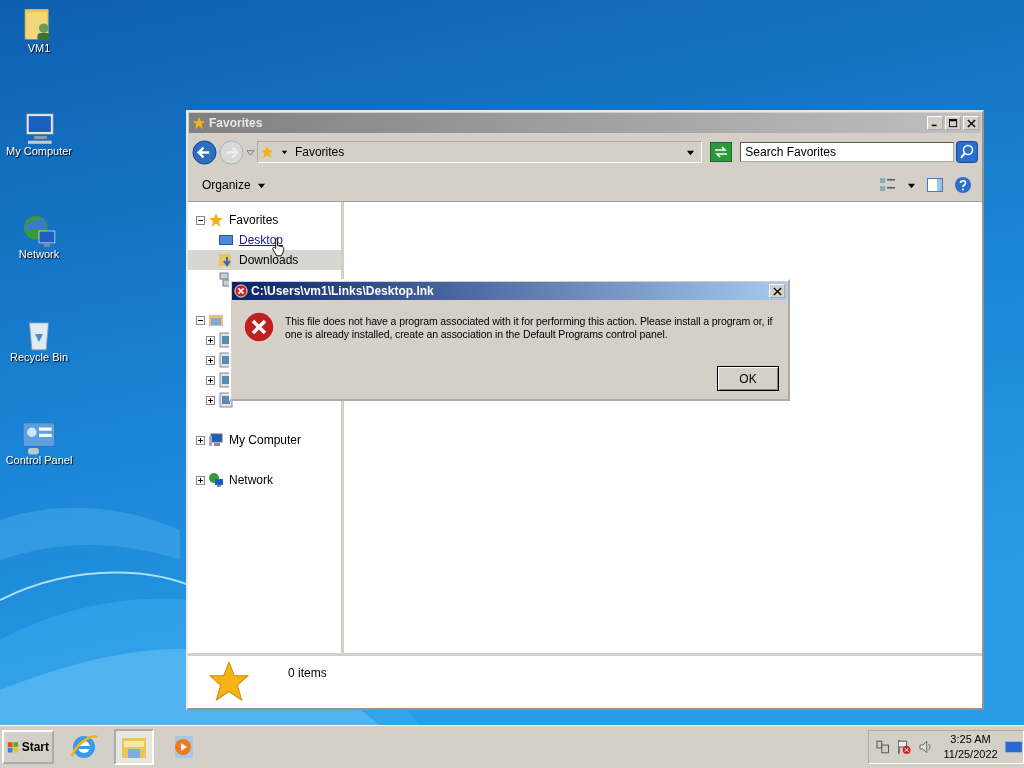 The width and height of the screenshot is (1024, 768). I want to click on desktop-icon-label: VM1, so click(39, 48).